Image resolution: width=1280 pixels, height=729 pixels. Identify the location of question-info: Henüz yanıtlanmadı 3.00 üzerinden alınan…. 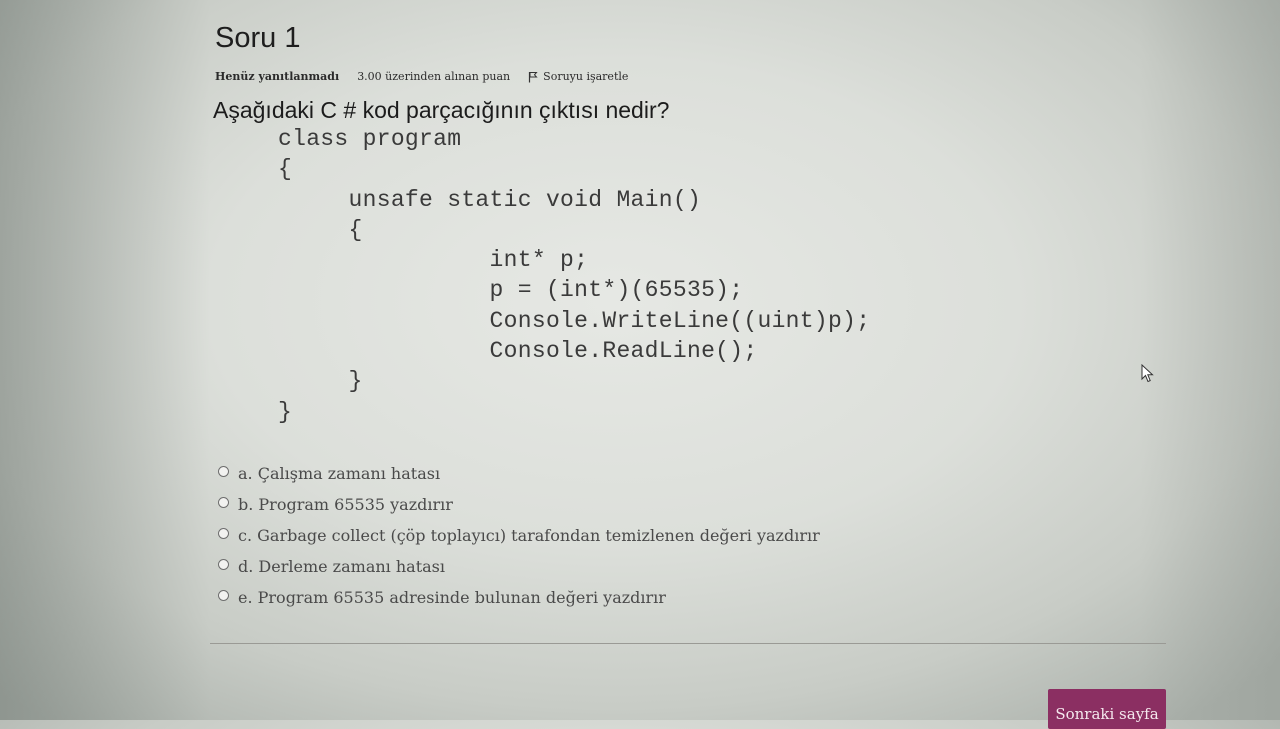
(421, 76).